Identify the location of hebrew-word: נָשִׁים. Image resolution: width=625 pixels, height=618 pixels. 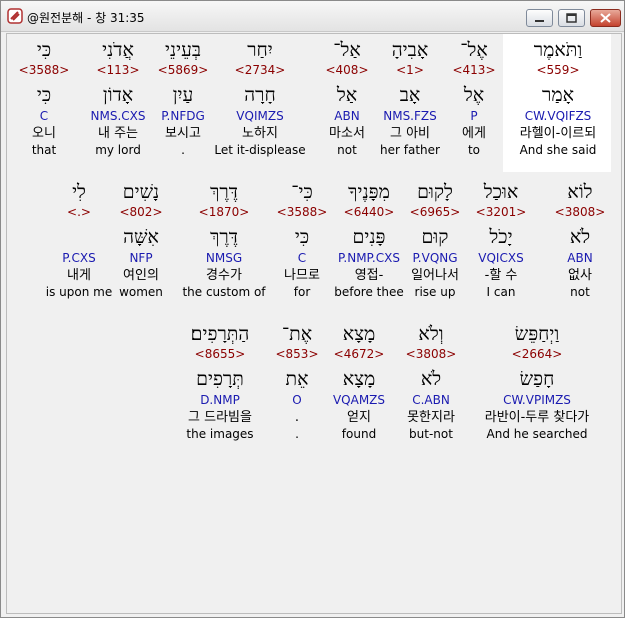
(141, 192).